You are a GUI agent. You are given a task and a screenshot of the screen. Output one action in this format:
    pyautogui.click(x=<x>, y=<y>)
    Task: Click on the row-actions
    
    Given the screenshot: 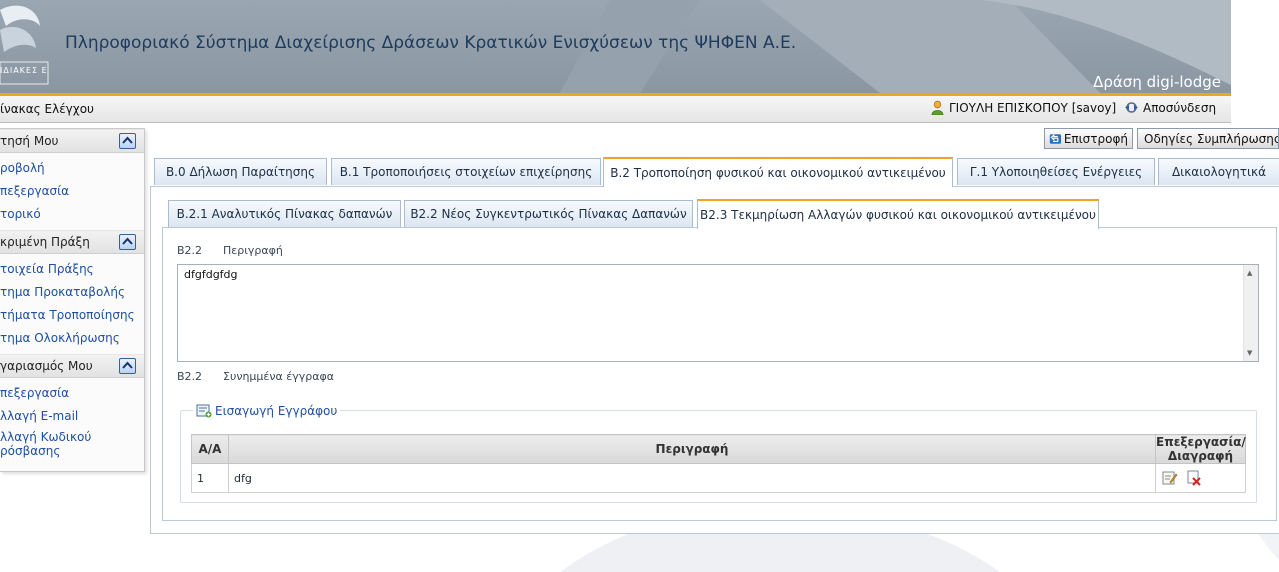 What is the action you would take?
    pyautogui.click(x=1200, y=478)
    